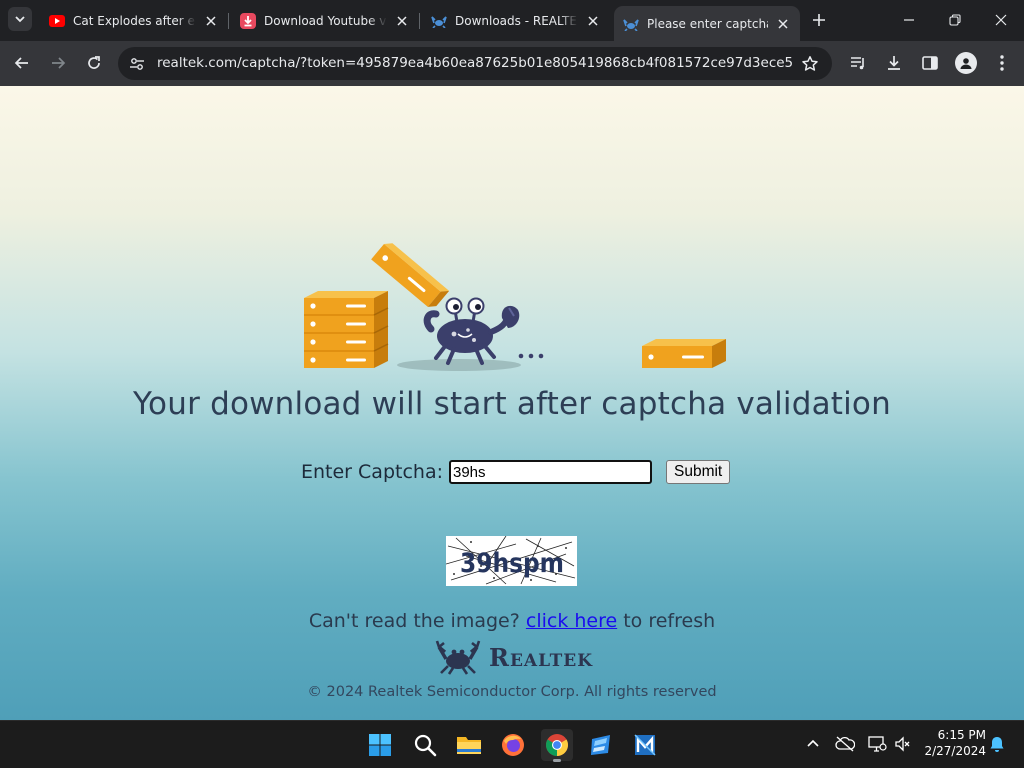 This screenshot has height=768, width=1024. I want to click on tab-captcha: Please enter captcha, so click(707, 23).